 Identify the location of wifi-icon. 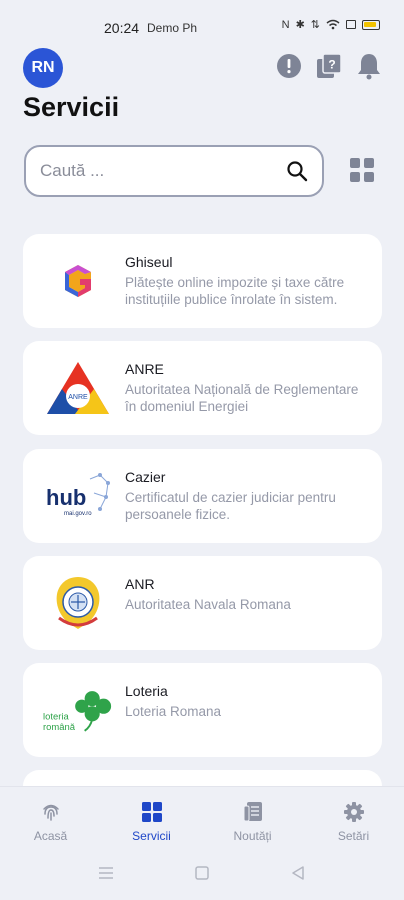
(333, 24).